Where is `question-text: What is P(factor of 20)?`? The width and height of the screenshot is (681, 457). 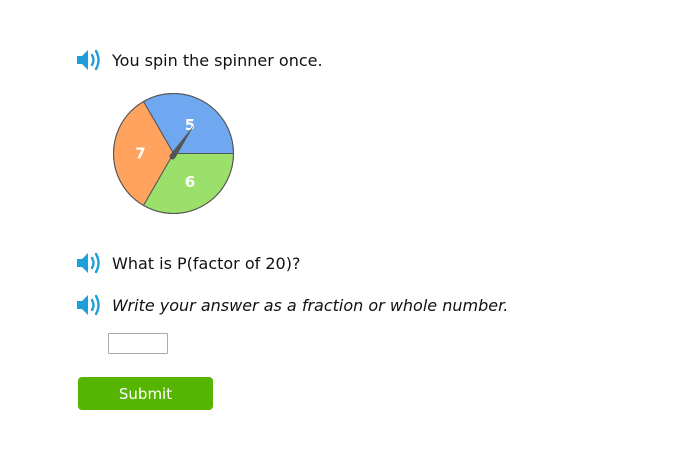 question-text: What is P(factor of 20)? is located at coordinates (206, 263).